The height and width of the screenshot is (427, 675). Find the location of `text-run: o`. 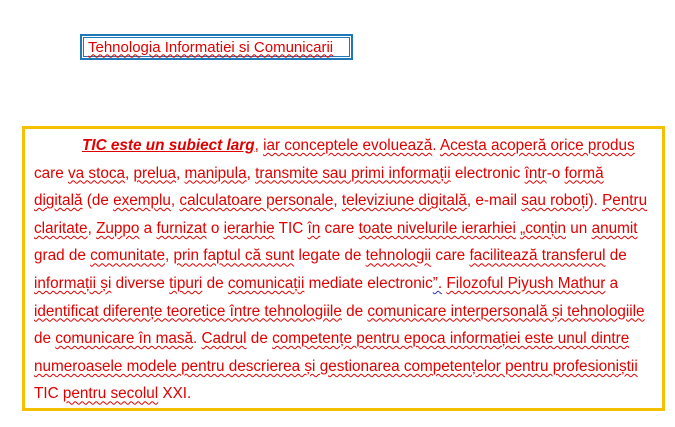

text-run: o is located at coordinates (215, 228).